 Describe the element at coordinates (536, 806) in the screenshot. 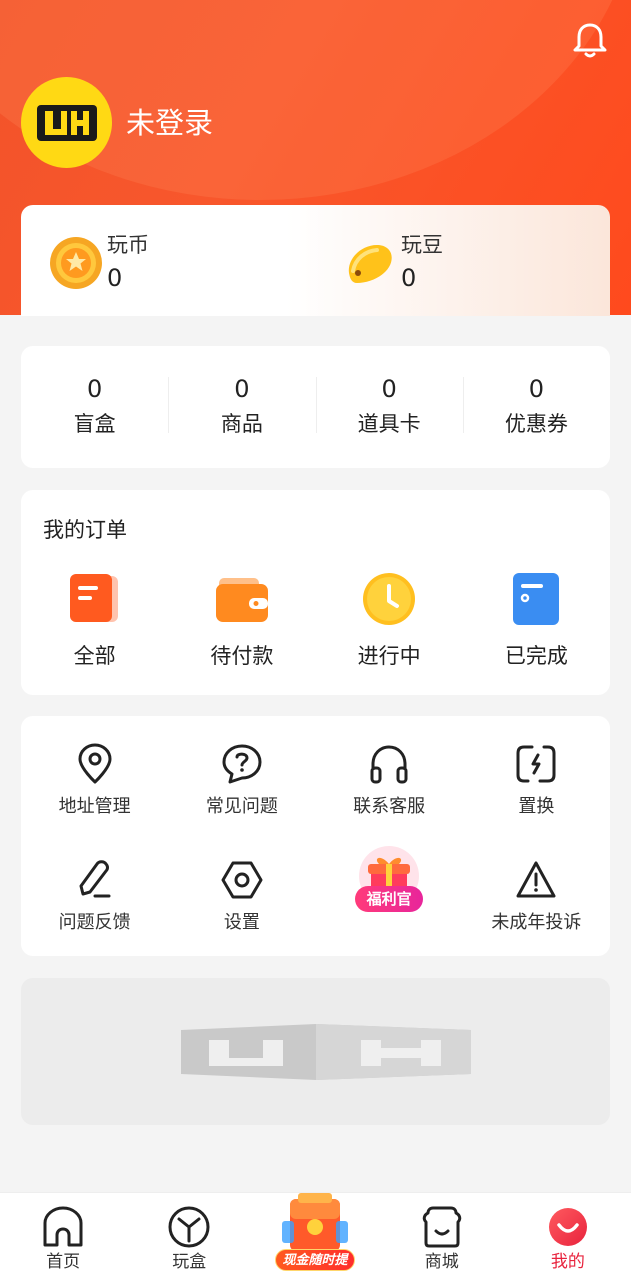

I see `tool-label: 置换` at that location.